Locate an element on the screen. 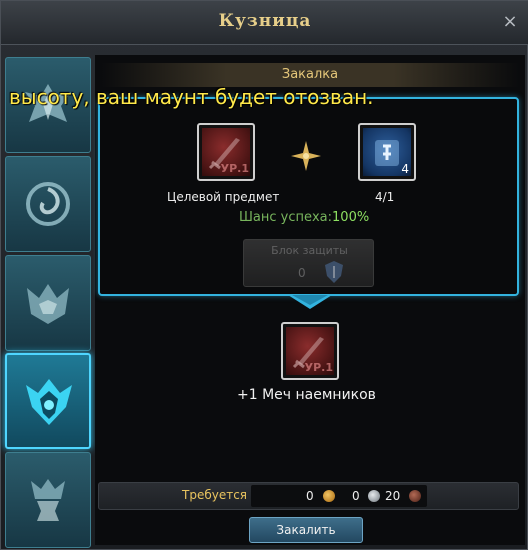  swirl-orb-icon is located at coordinates (48, 204).